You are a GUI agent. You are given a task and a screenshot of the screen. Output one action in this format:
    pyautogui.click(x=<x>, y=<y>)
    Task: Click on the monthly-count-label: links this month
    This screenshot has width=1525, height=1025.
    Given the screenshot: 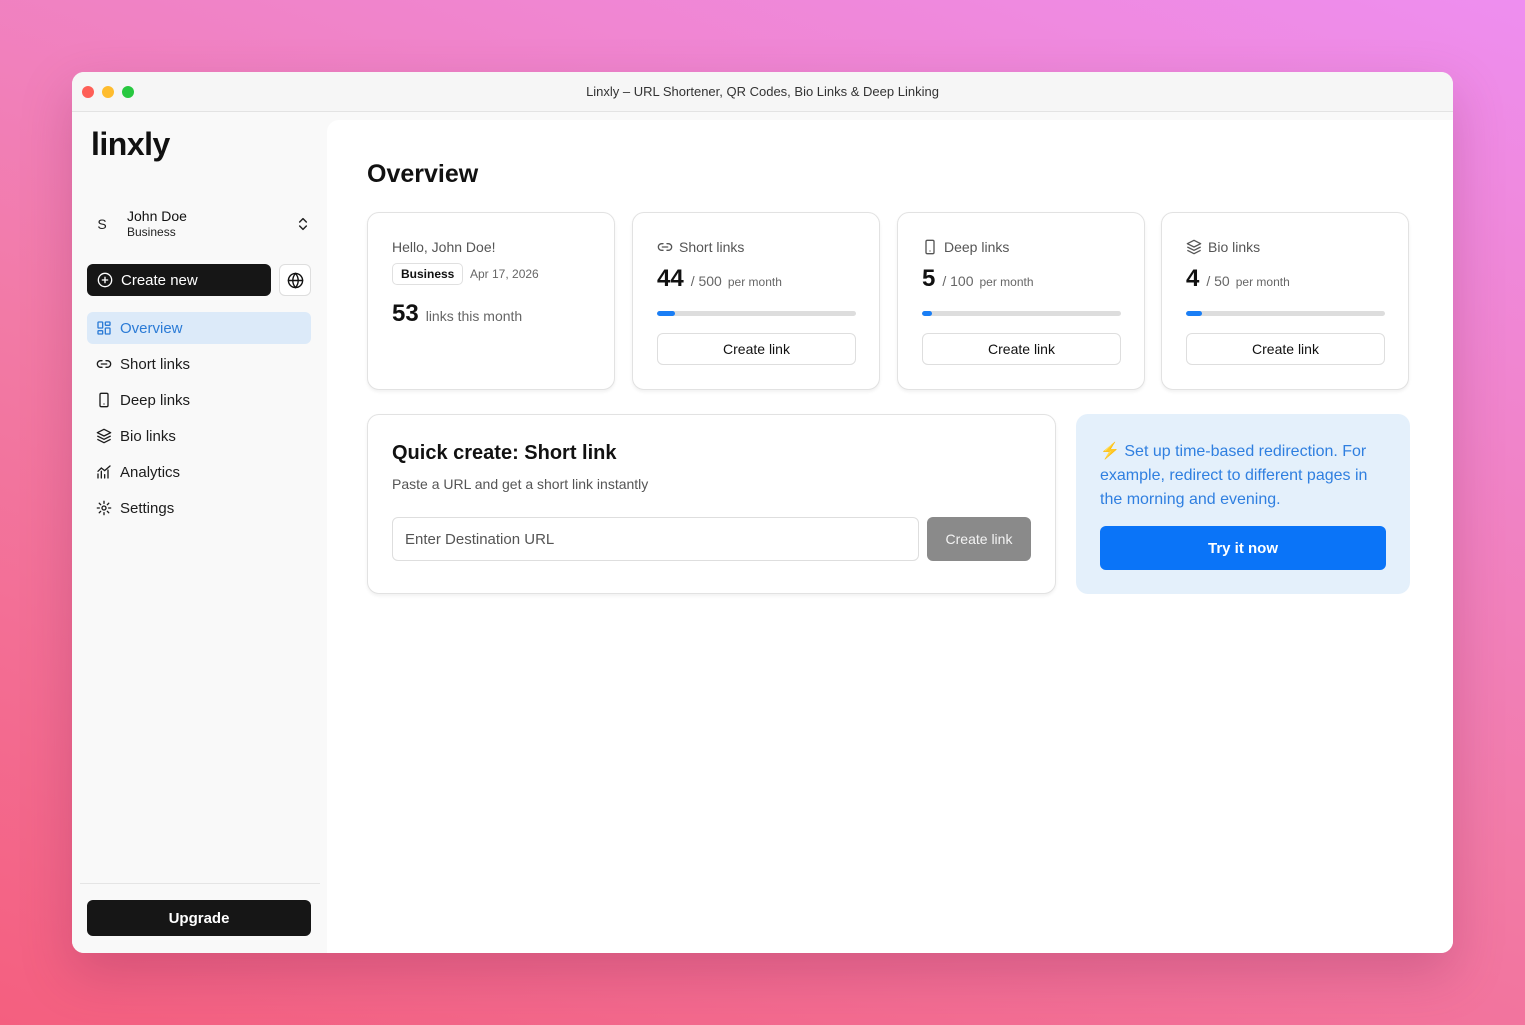 What is the action you would take?
    pyautogui.click(x=474, y=316)
    